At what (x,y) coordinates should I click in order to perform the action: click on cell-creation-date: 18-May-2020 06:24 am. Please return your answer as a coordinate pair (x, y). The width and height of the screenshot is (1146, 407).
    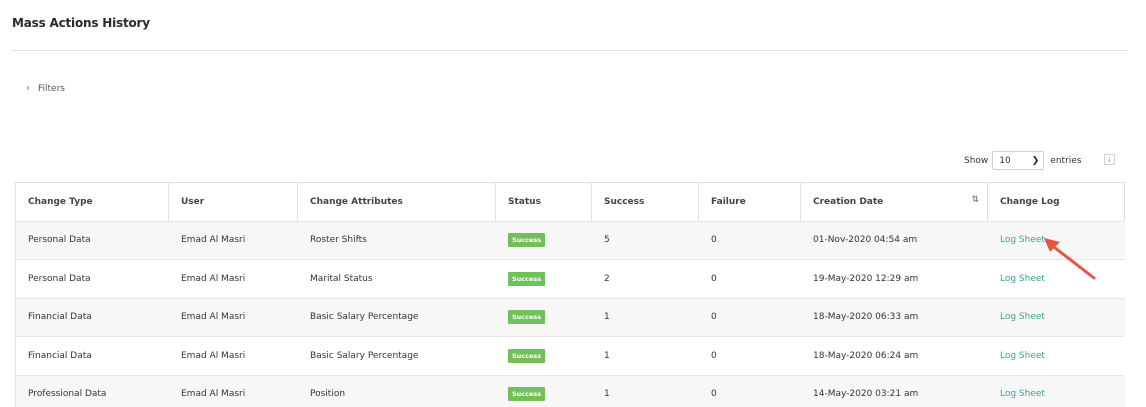
    Looking at the image, I should click on (866, 355).